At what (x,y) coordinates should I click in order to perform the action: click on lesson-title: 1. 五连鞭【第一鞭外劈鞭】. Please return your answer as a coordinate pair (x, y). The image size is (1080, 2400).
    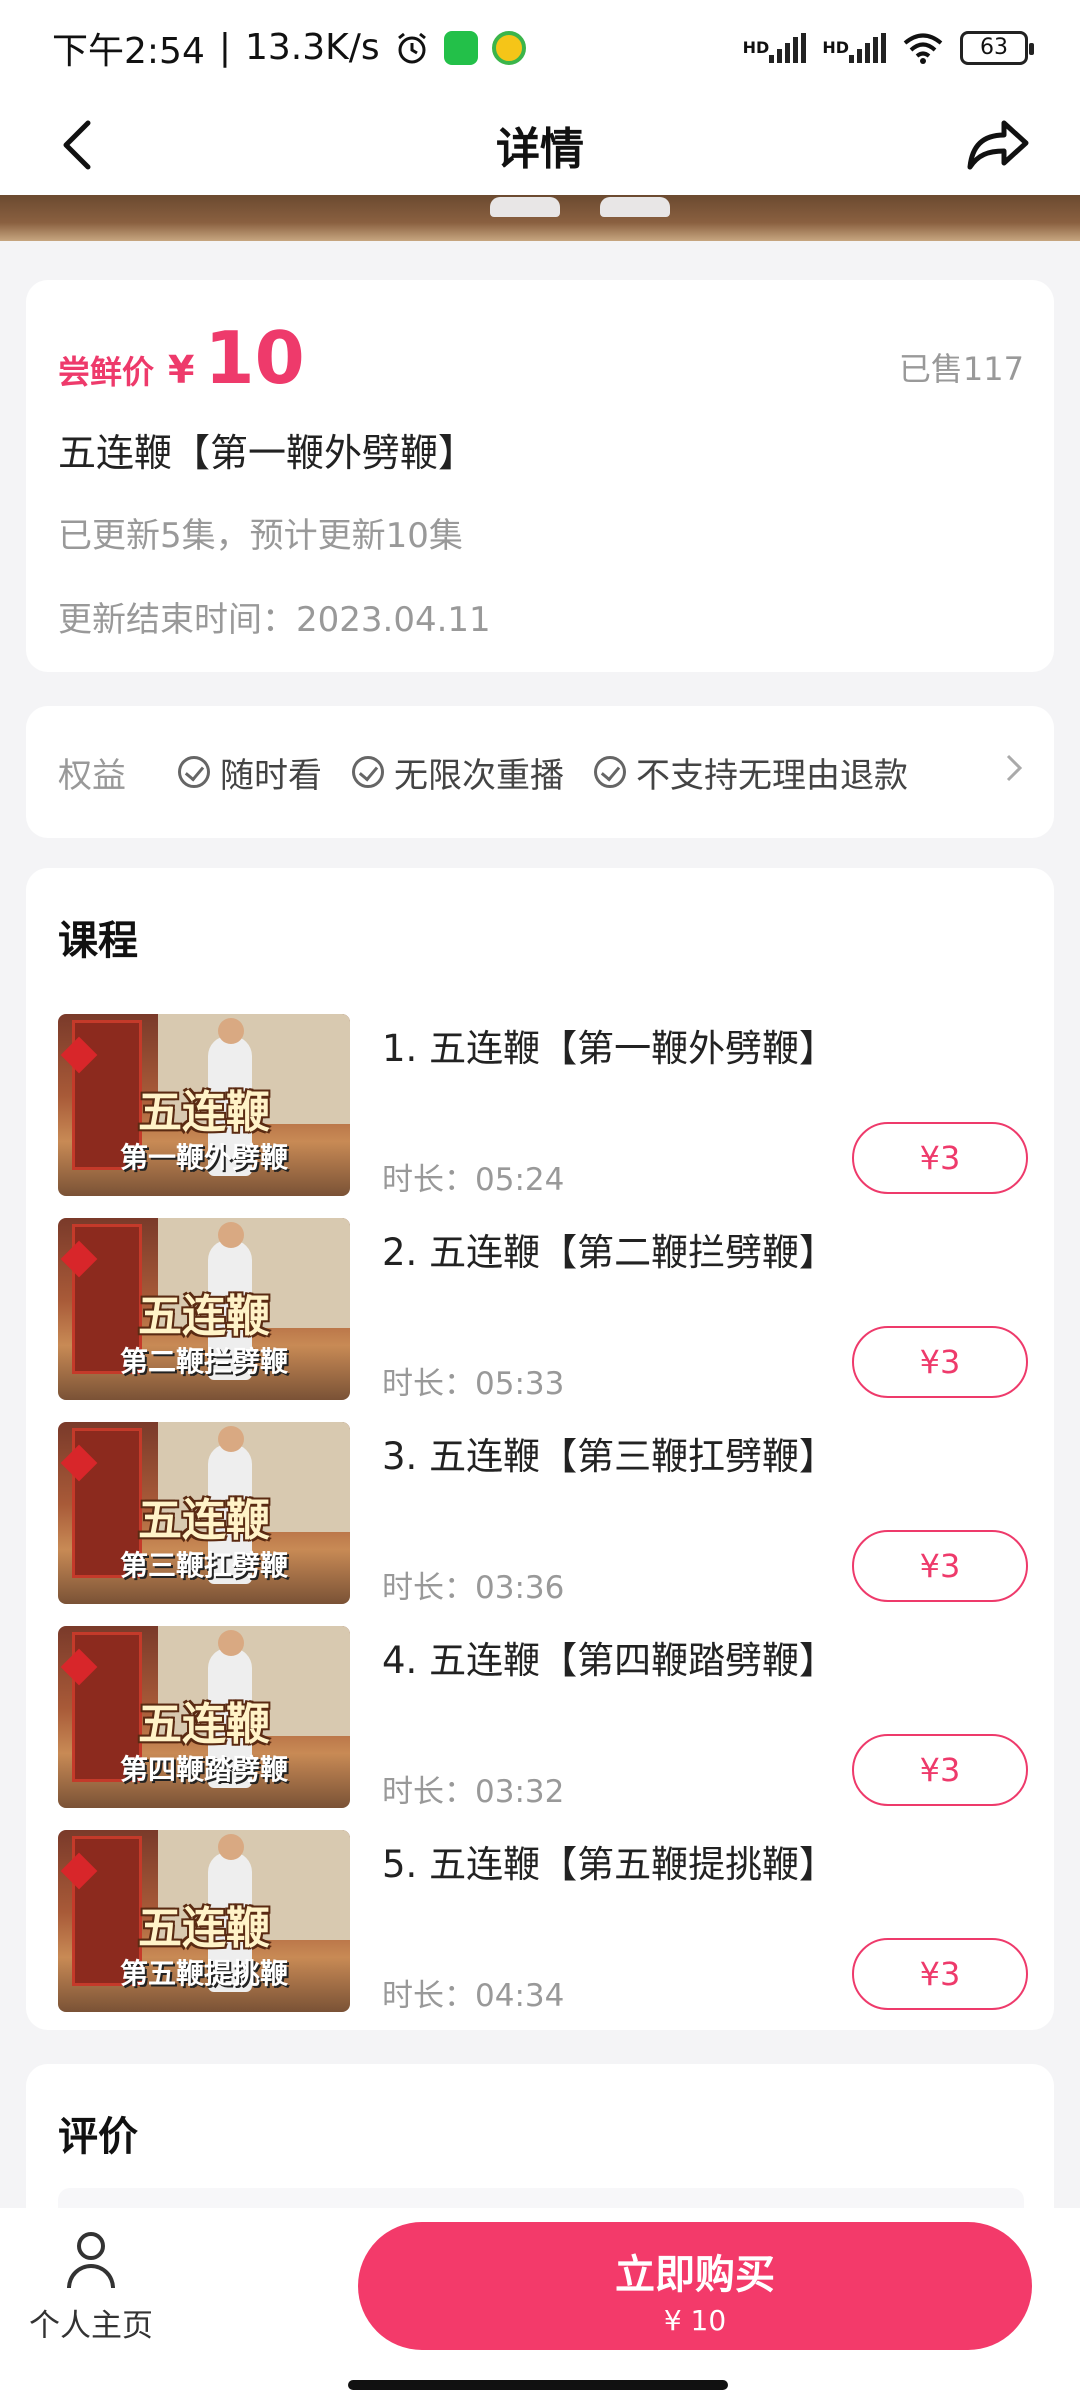
    Looking at the image, I should click on (609, 1045).